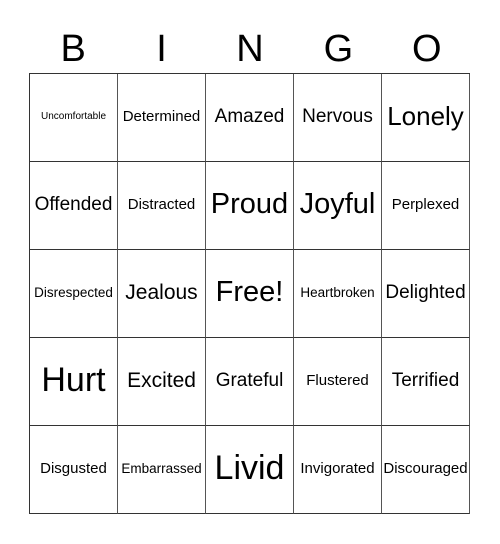 The height and width of the screenshot is (544, 500). What do you see at coordinates (338, 49) in the screenshot?
I see `header-letter-g: G` at bounding box center [338, 49].